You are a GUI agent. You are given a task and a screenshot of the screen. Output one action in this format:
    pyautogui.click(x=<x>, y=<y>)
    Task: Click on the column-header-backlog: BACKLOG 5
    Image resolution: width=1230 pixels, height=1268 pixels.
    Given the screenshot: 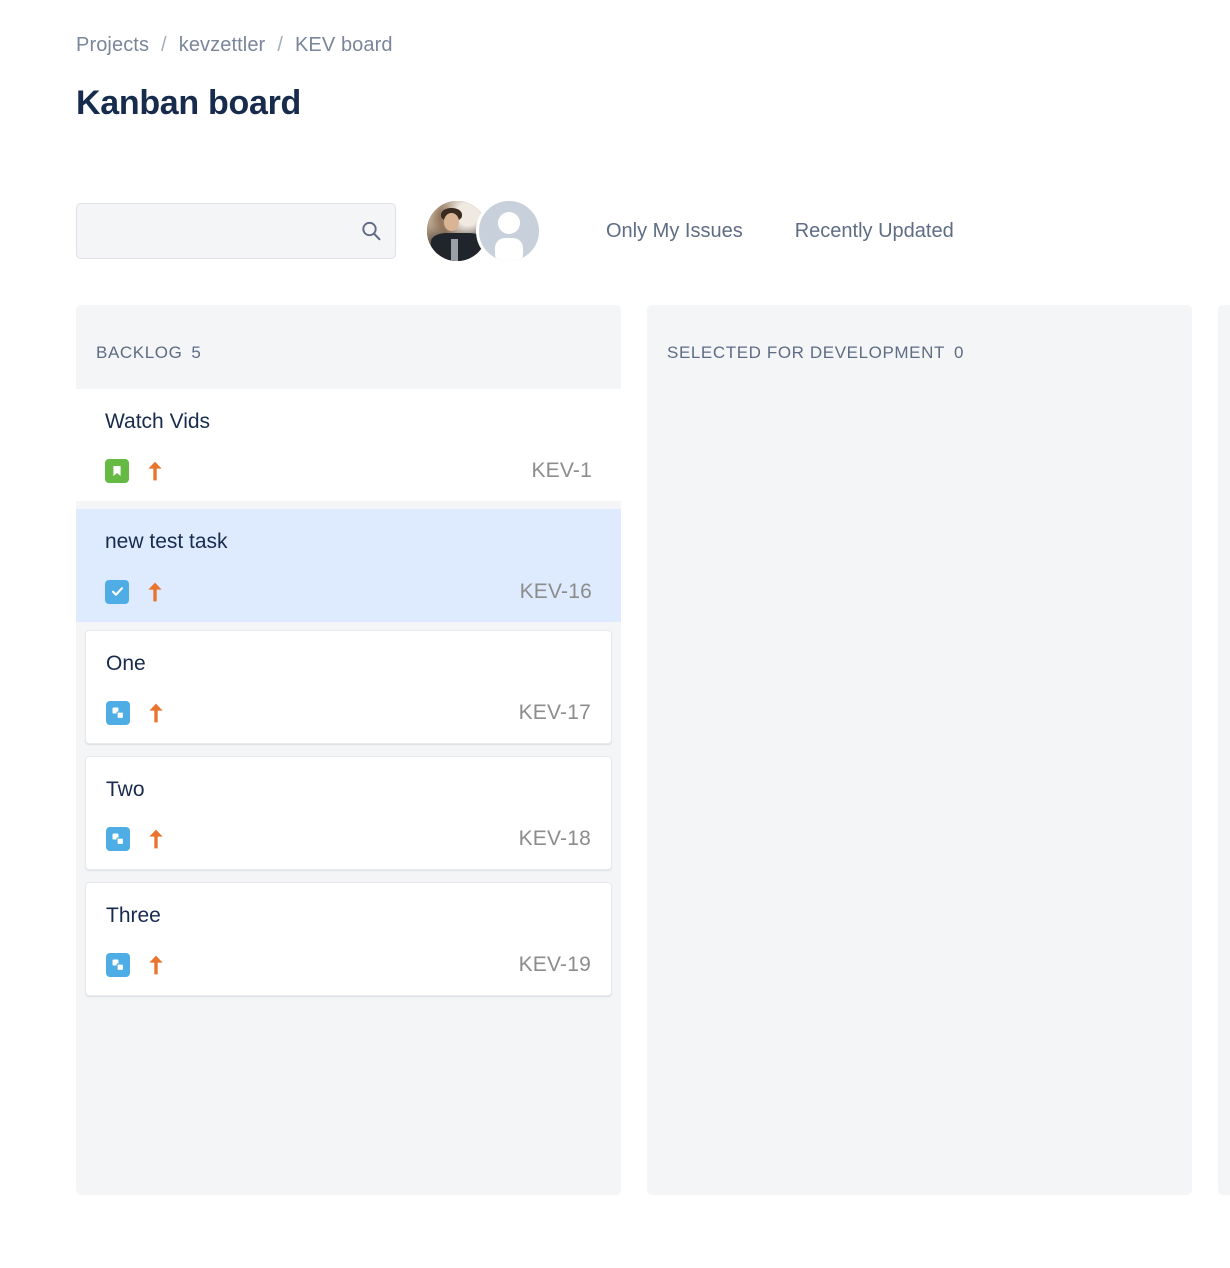 What is the action you would take?
    pyautogui.click(x=348, y=347)
    